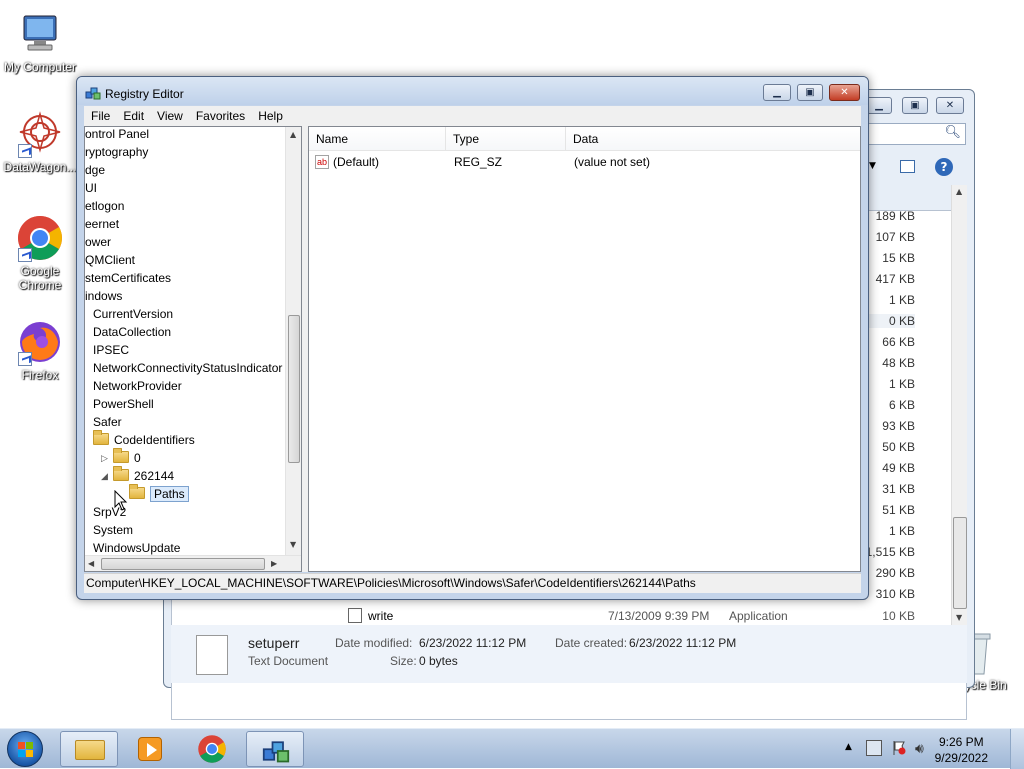 This screenshot has height=769, width=1024. Describe the element at coordinates (102, 224) in the screenshot. I see `tree-node: eernet` at that location.